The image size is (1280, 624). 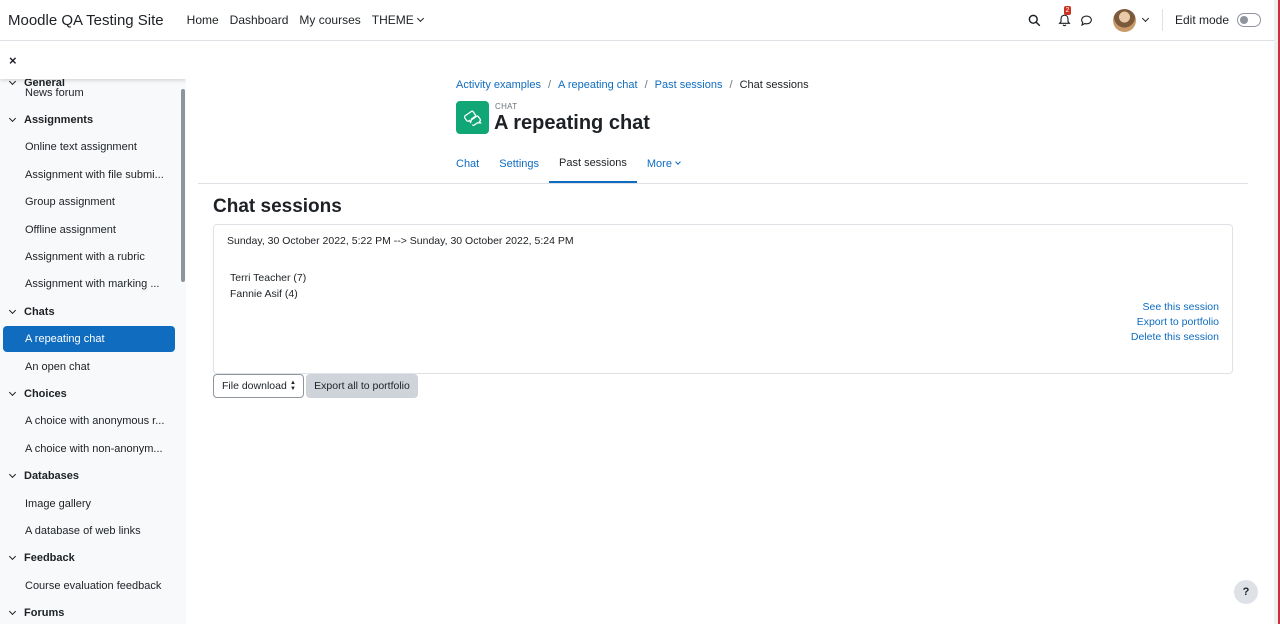 I want to click on breadcrumb-current: Chat sessions, so click(x=774, y=85).